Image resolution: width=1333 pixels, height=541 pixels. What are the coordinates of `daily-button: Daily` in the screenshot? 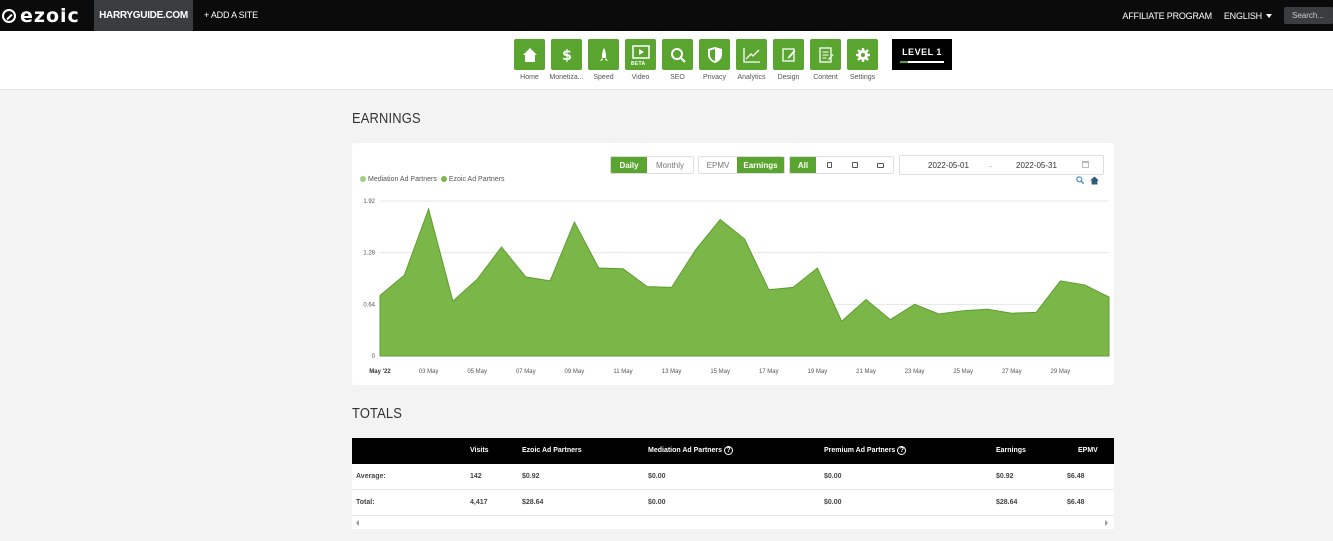 It's located at (629, 165).